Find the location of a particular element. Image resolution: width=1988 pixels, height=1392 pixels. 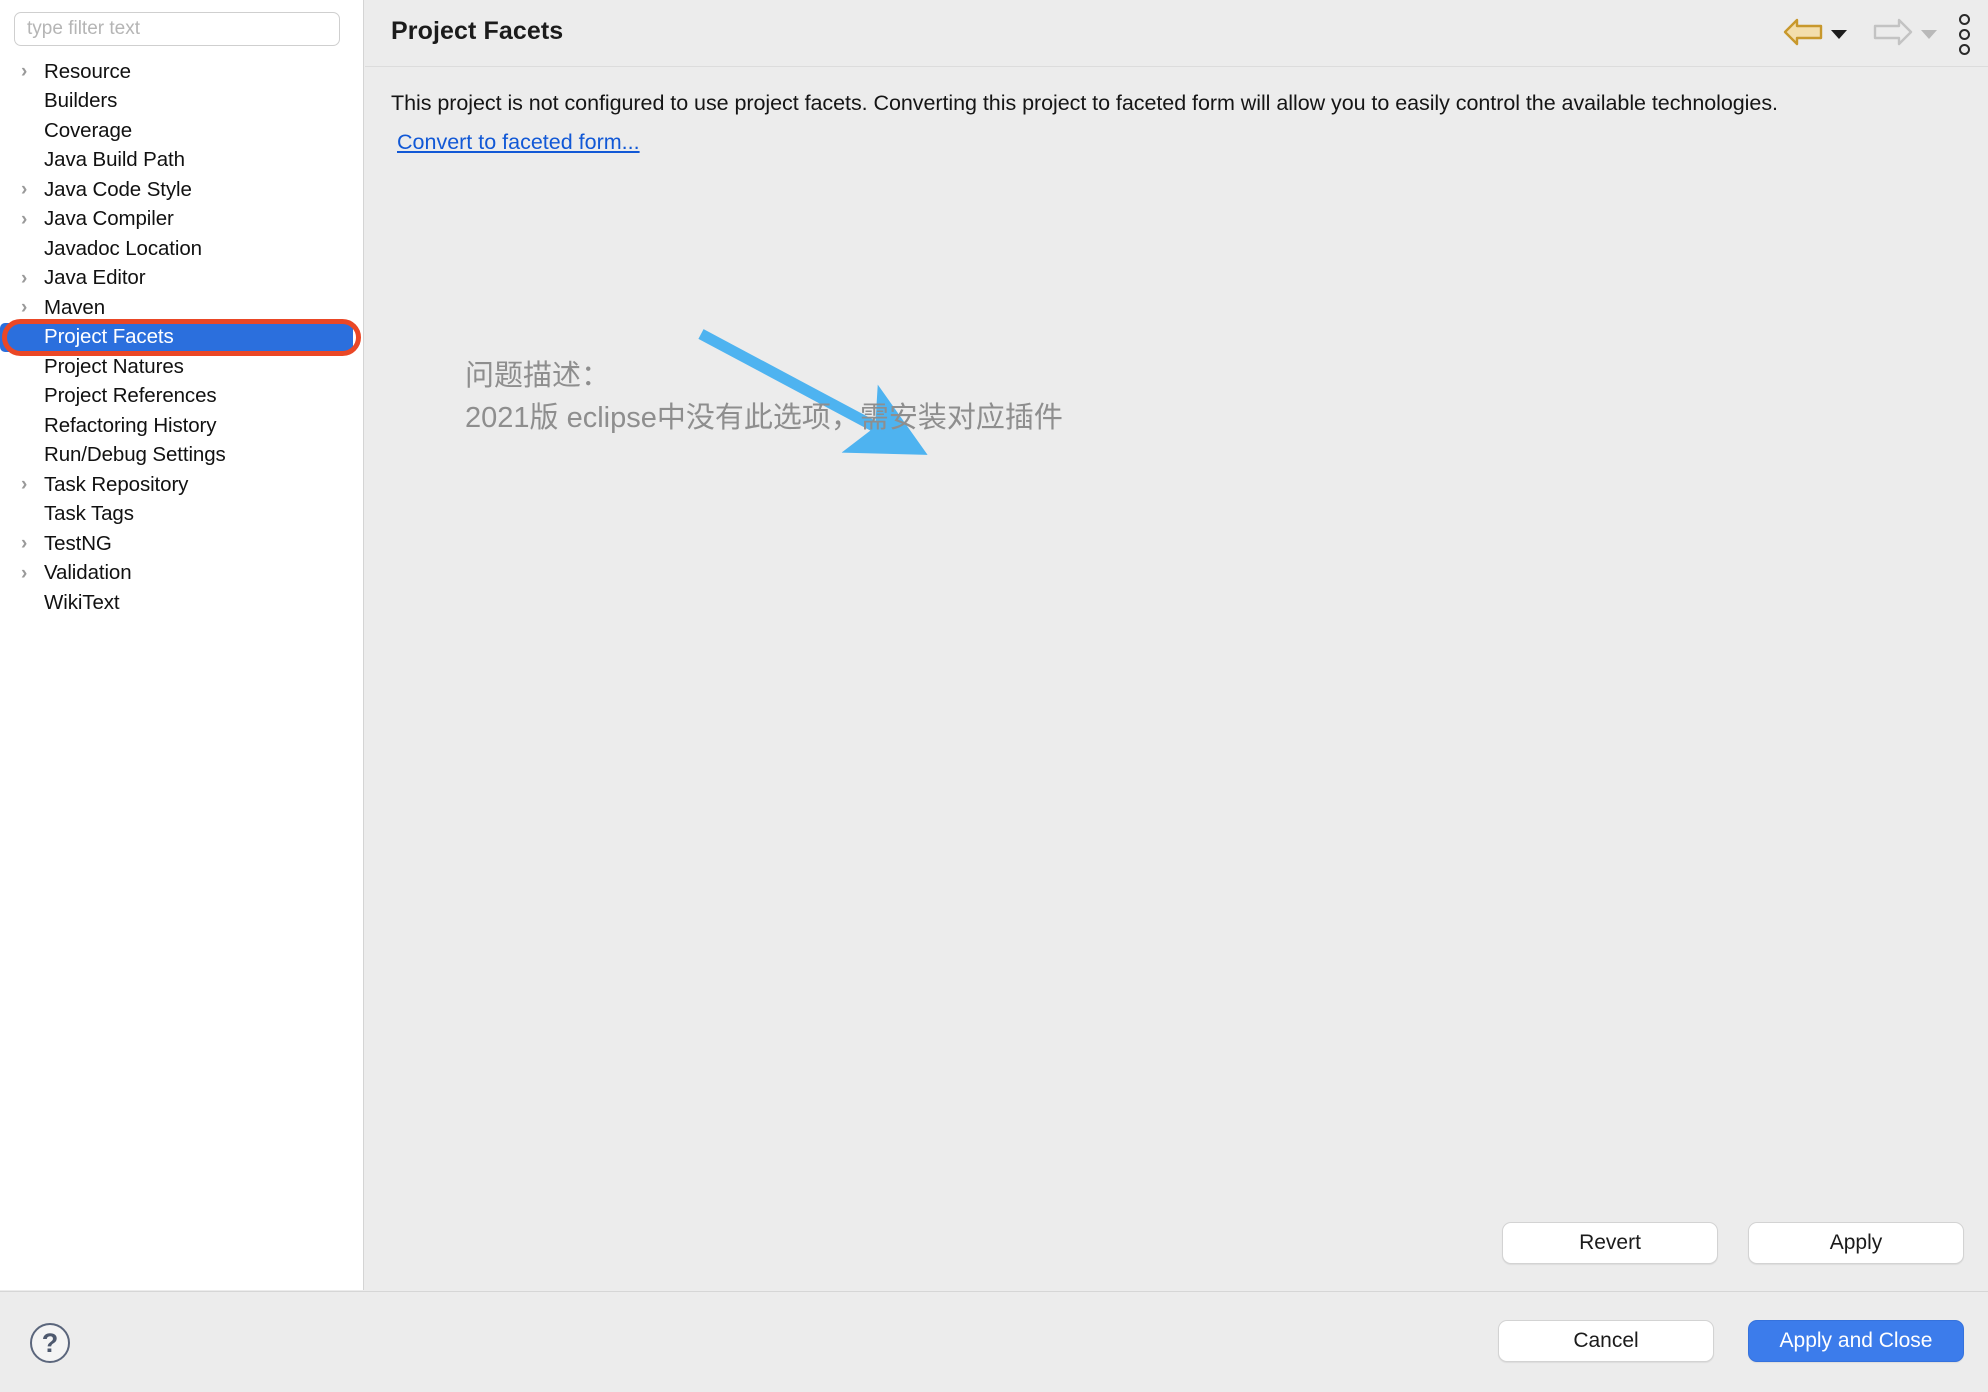

sidebar-item-label: Task Tags is located at coordinates (89, 514).